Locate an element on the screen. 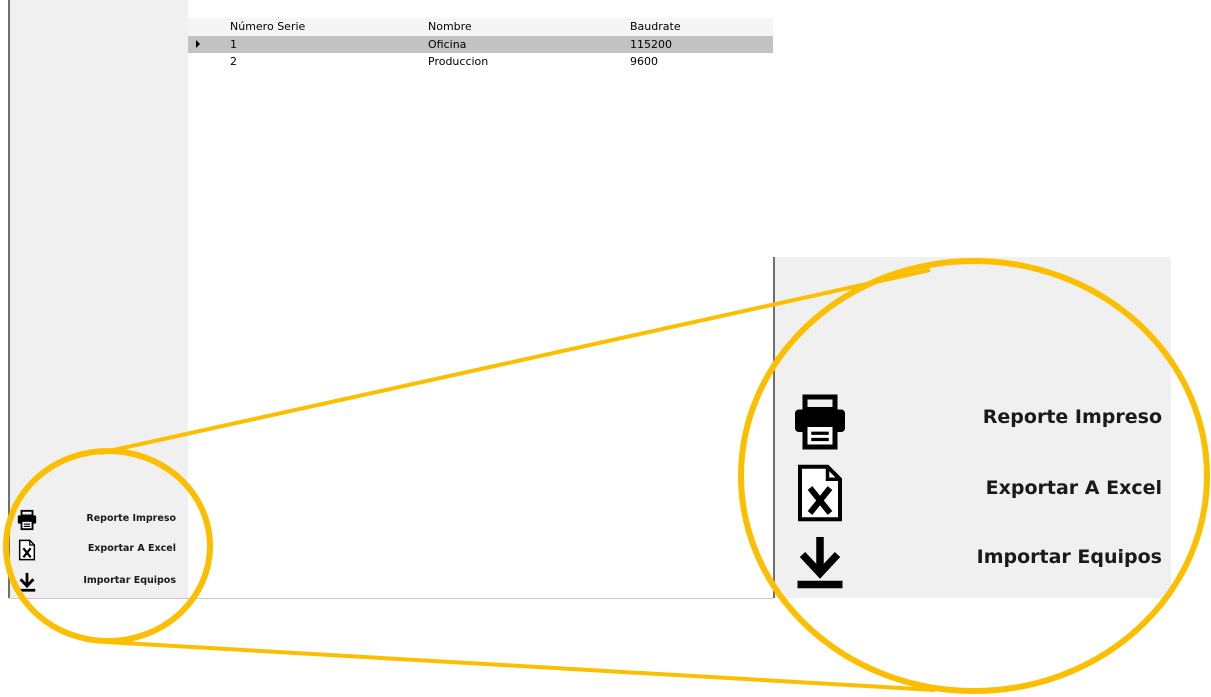 Image resolution: width=1211 pixels, height=697 pixels. export-excel-button: Exportar A Excel is located at coordinates (97, 550).